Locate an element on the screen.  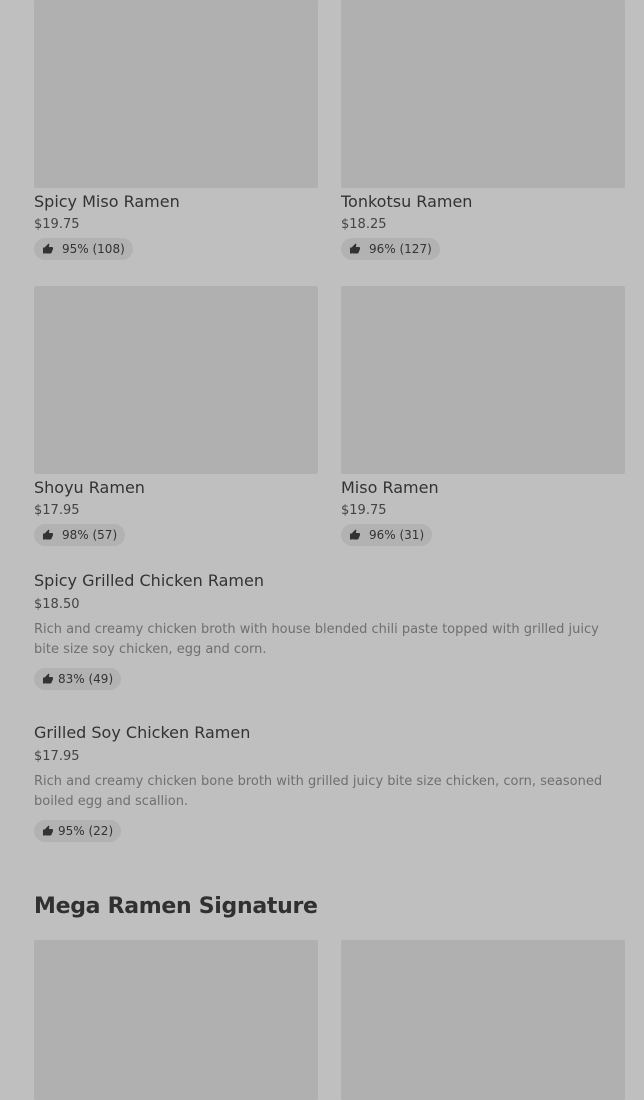
rating-badge: 98% (57) is located at coordinates (80, 535).